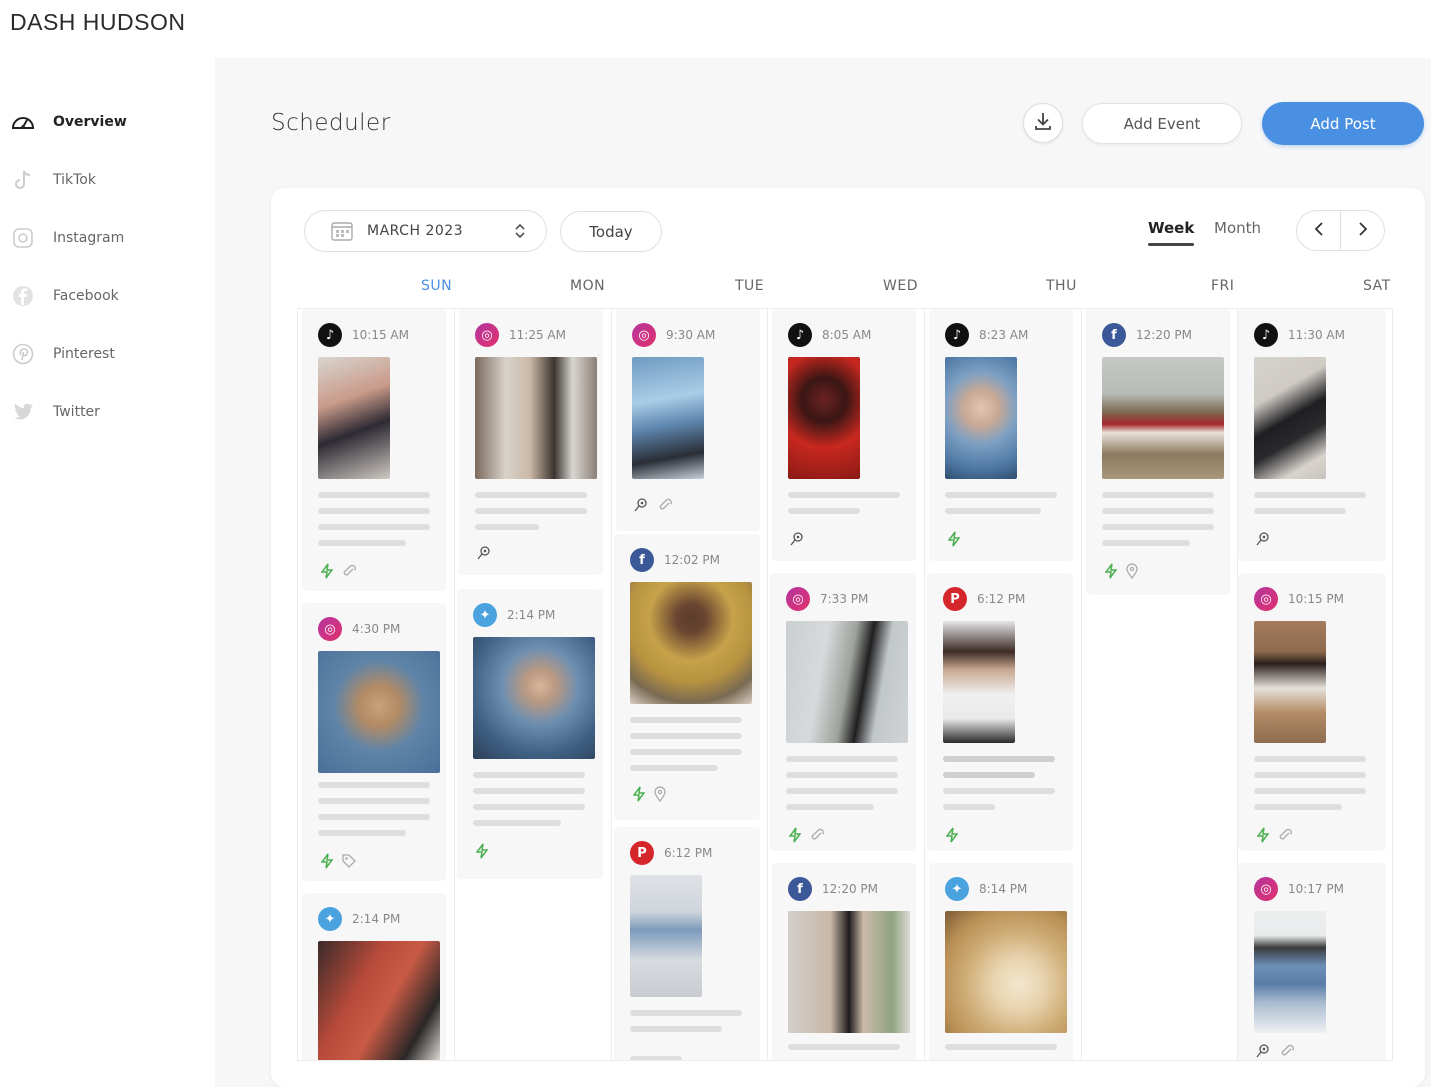 The image size is (1431, 1087). I want to click on sidebar-item-tiktok: TikTok, so click(53, 180).